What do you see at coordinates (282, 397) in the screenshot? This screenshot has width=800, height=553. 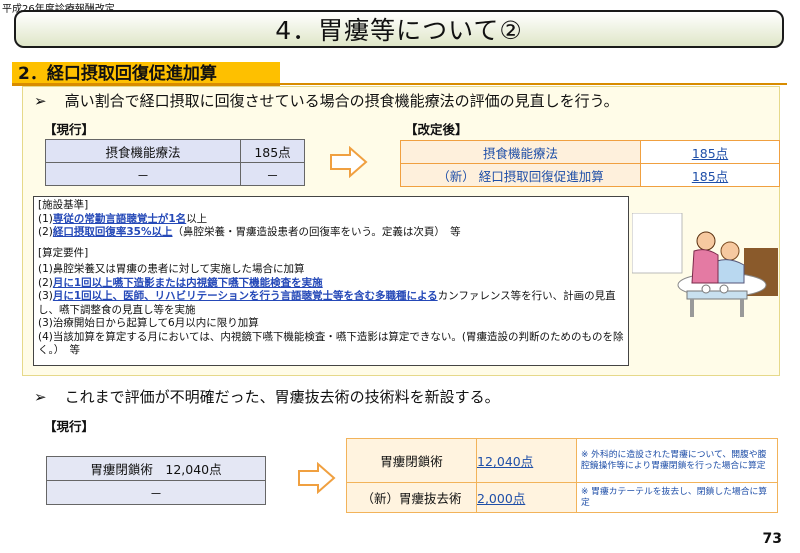 I see `section3-bullet-text: これまで評価が不明確だった、胃瘻抜去術の技術料を新設する。` at bounding box center [282, 397].